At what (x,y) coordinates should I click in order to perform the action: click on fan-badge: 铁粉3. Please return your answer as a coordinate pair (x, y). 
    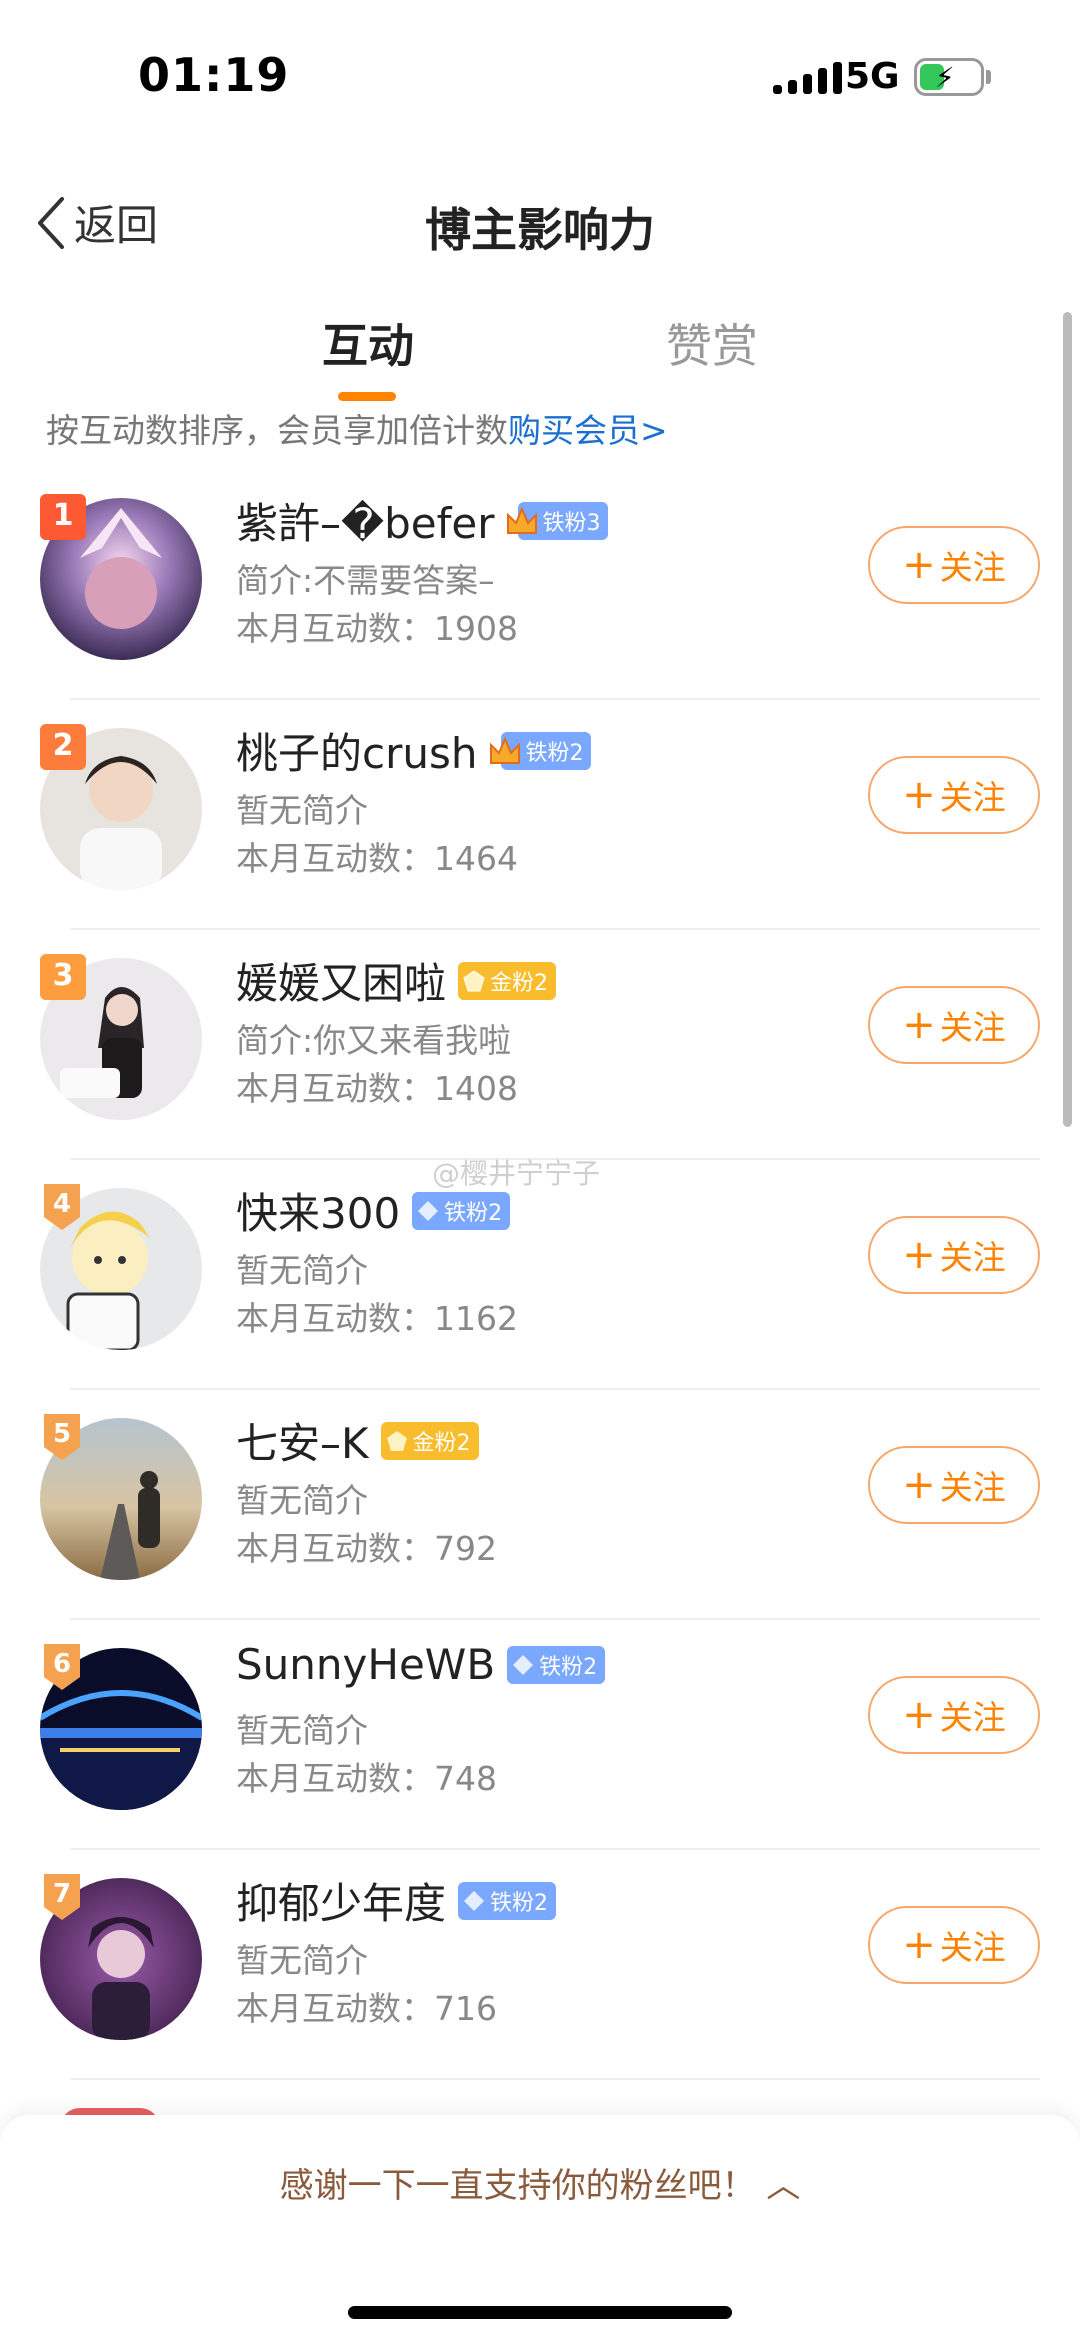
    Looking at the image, I should click on (558, 520).